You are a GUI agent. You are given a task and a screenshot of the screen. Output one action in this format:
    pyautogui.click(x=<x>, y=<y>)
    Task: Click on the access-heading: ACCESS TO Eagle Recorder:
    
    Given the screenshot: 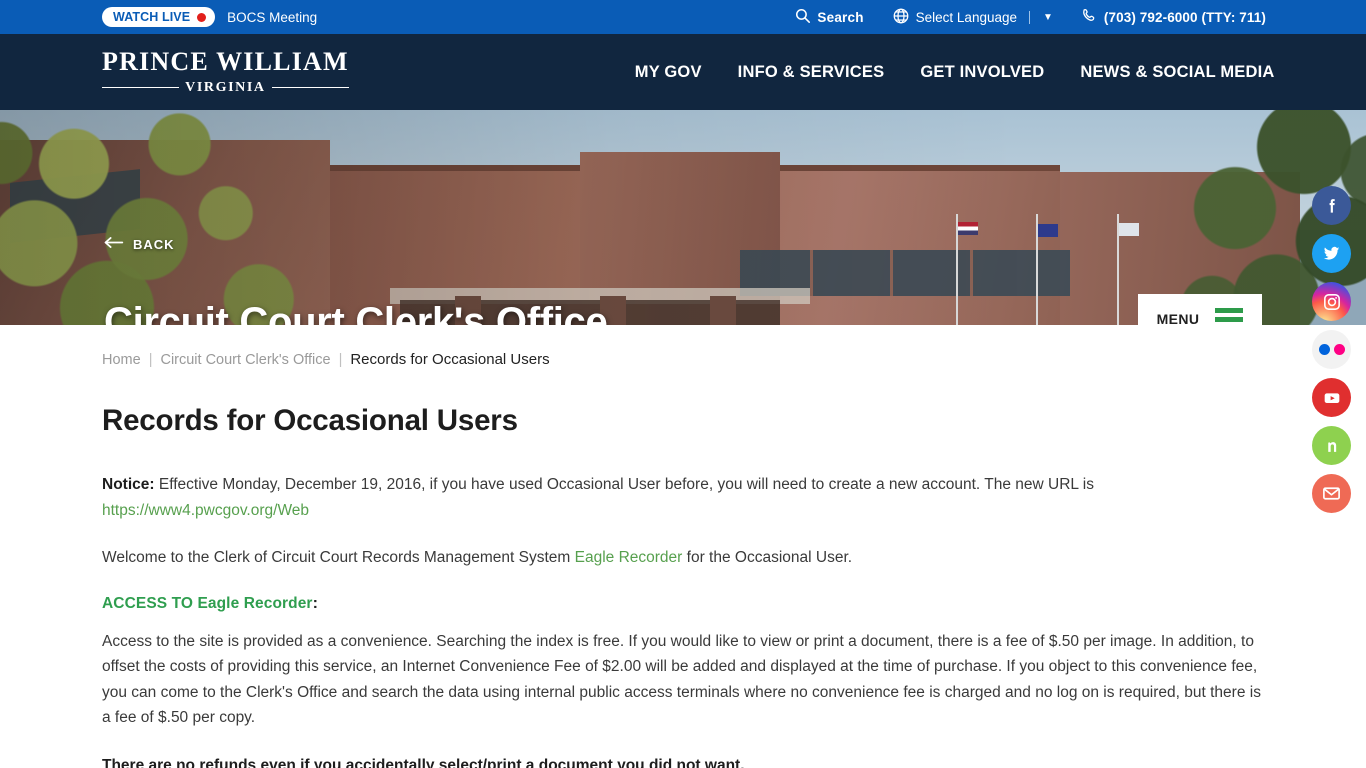 What is the action you would take?
    pyautogui.click(x=683, y=604)
    